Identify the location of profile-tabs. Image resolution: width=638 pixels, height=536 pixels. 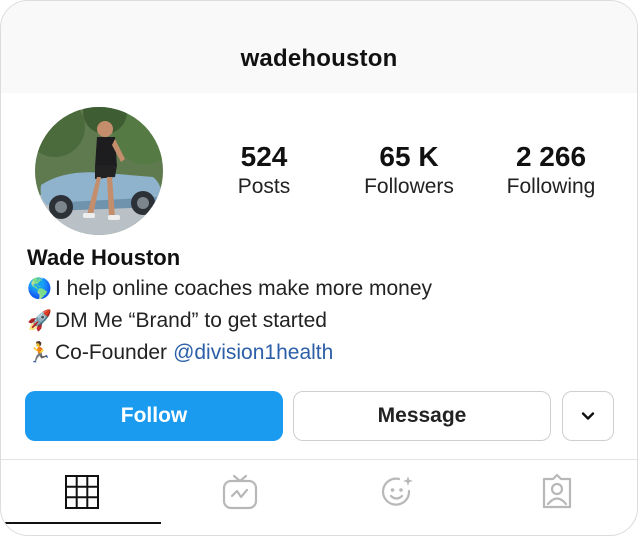
(319, 497).